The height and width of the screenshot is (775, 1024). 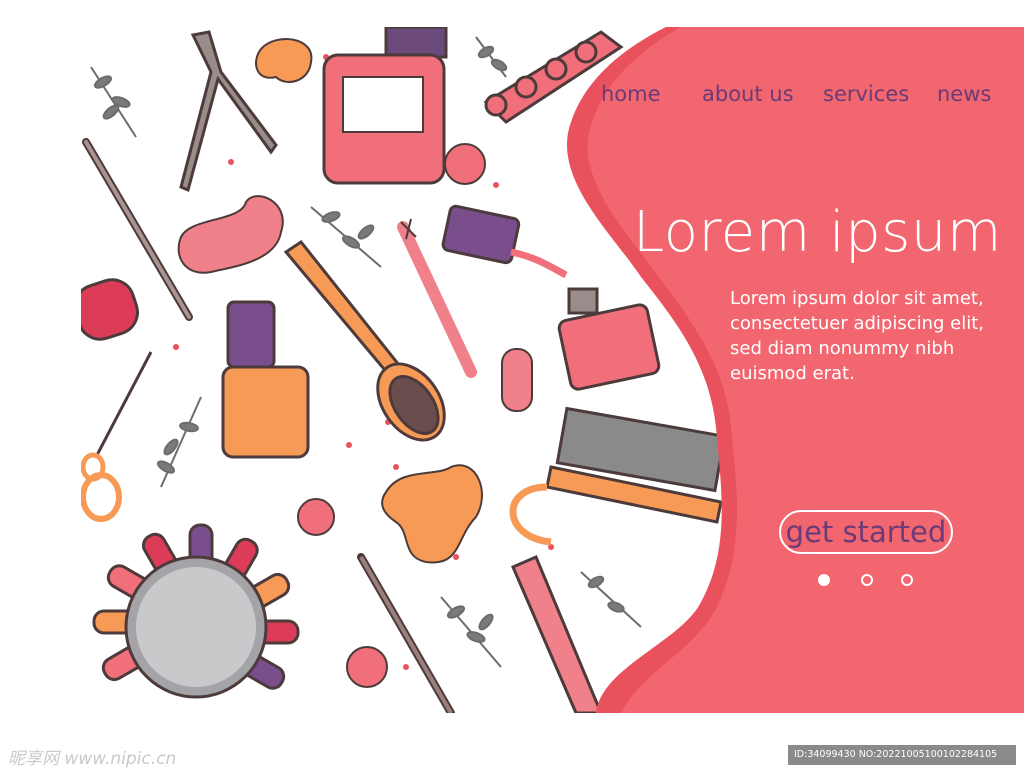 I want to click on hero-description-line: Lorem ipsum dolor sit amet,, so click(x=857, y=298).